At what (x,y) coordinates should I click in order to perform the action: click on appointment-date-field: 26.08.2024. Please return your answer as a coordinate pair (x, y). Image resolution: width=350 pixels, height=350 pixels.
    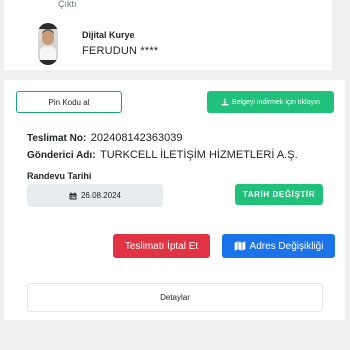
    Looking at the image, I should click on (95, 195).